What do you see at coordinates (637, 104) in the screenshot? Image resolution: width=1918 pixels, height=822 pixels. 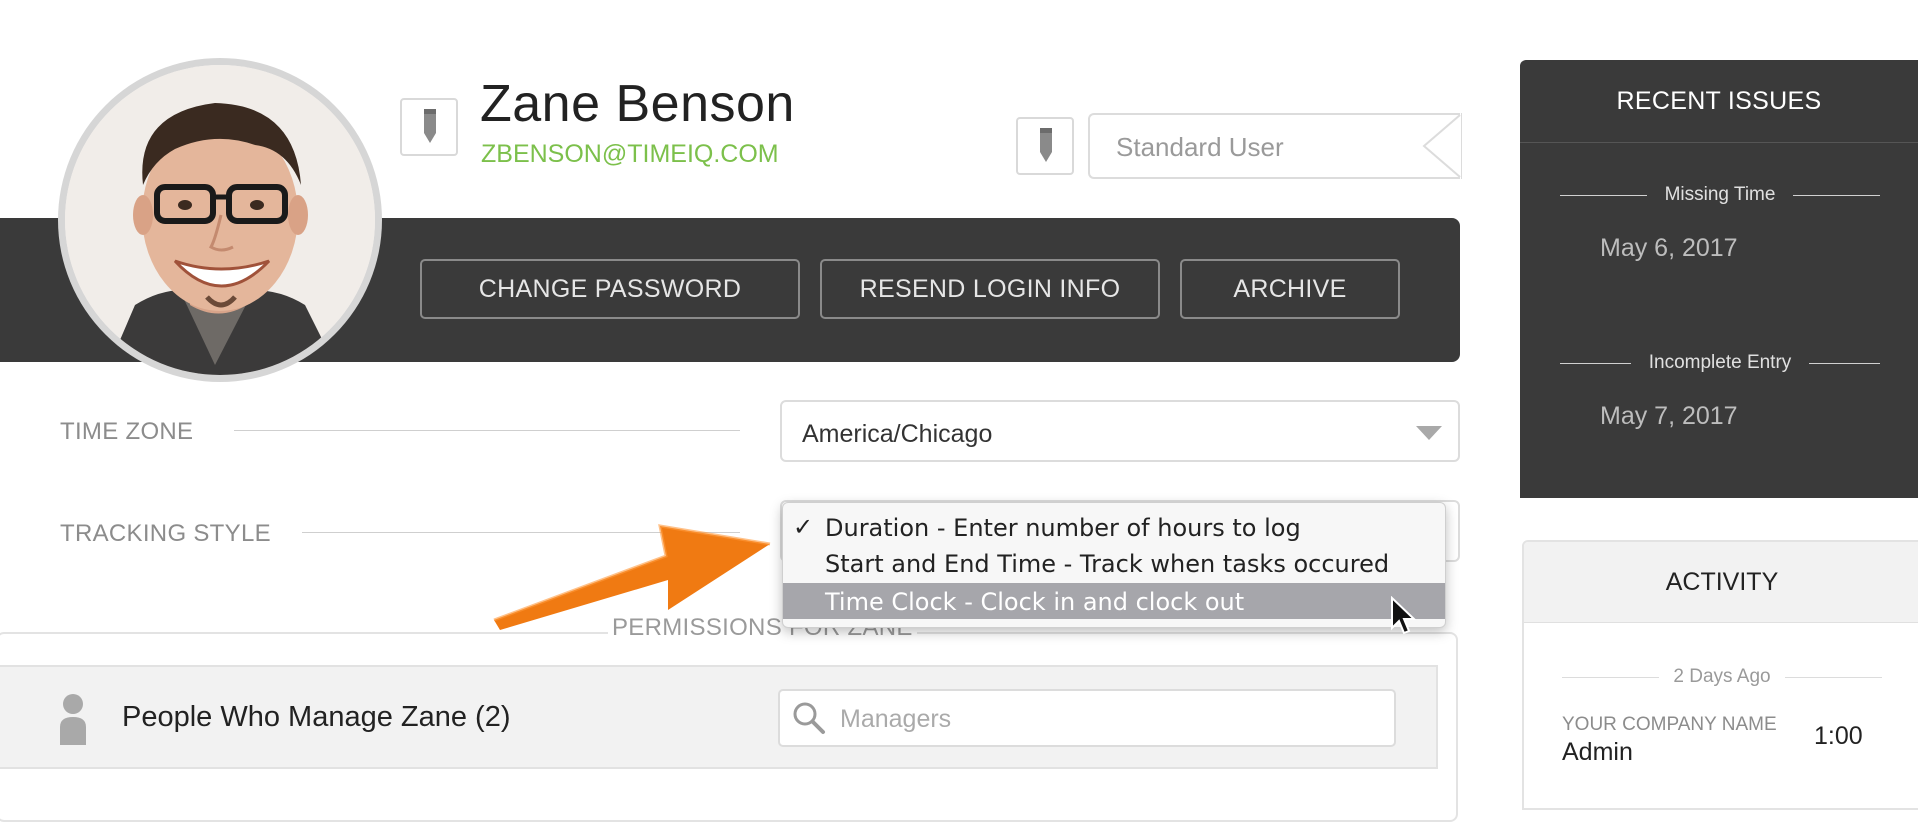 I see `user-name: Zane Benson` at bounding box center [637, 104].